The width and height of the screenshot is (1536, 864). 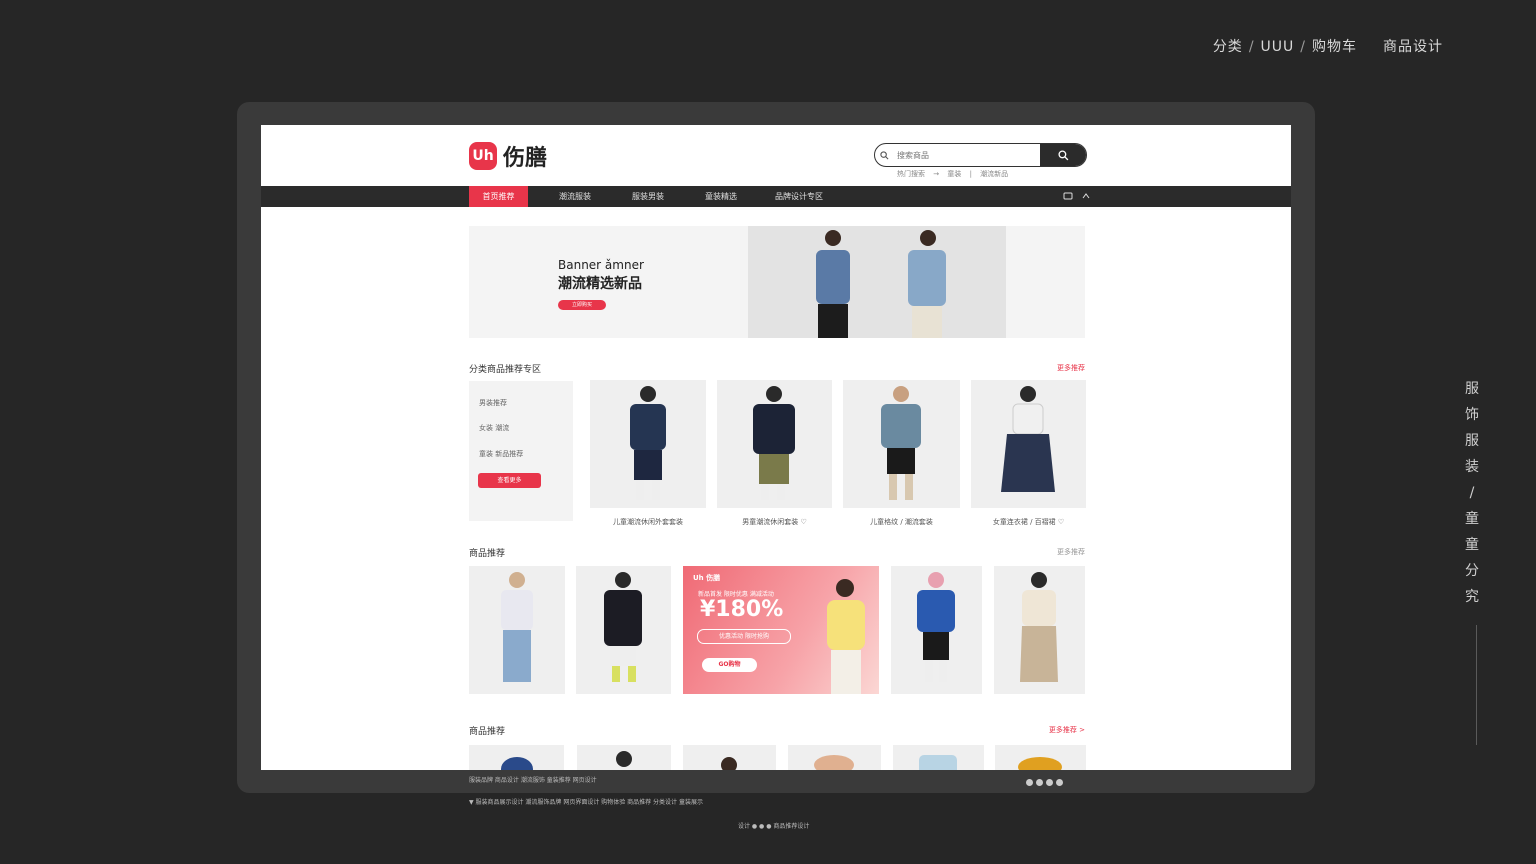 What do you see at coordinates (846, 636) in the screenshot?
I see `promo-model-image` at bounding box center [846, 636].